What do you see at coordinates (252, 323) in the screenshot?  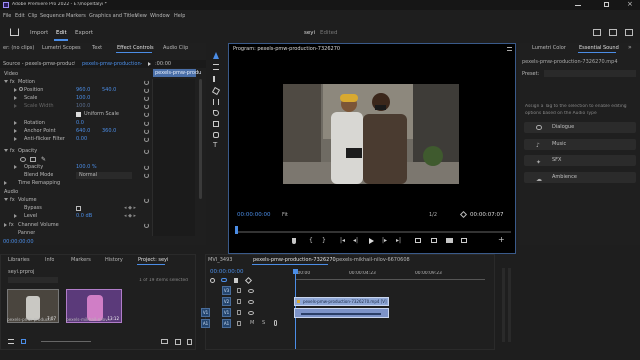 I see `a1-mute-icon: M` at bounding box center [252, 323].